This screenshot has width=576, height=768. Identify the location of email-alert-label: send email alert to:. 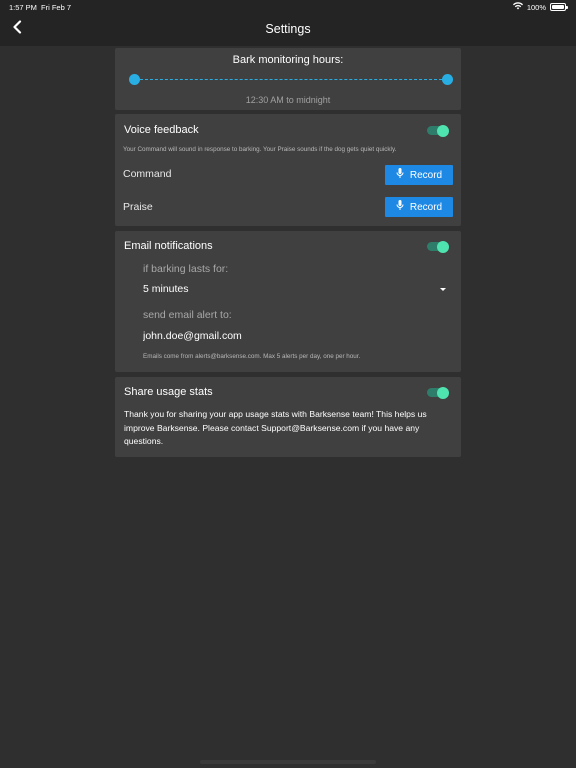
(187, 315).